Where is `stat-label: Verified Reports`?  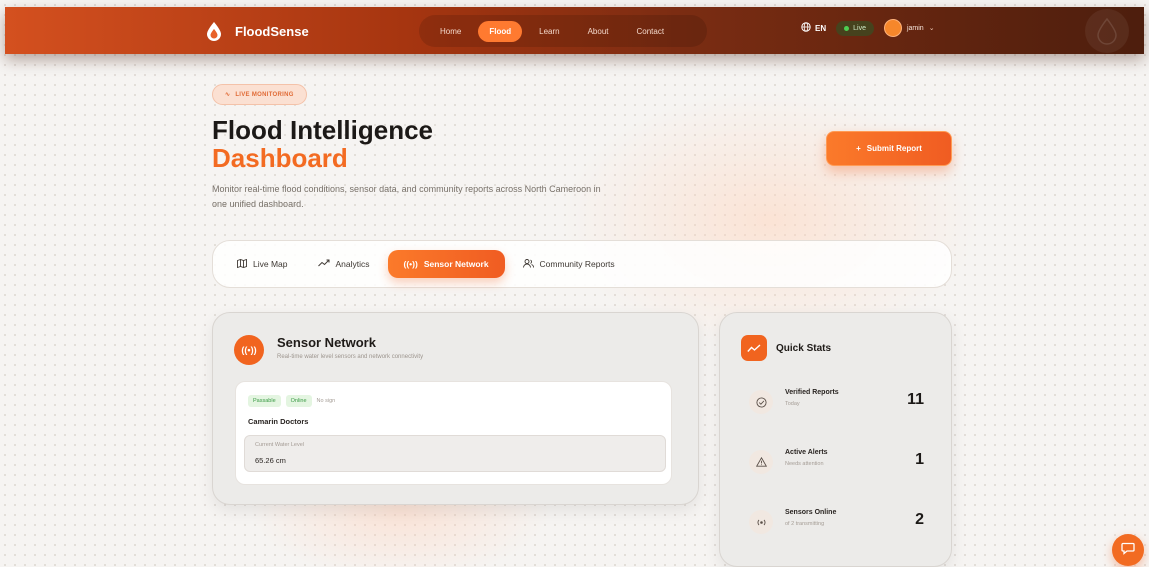 stat-label: Verified Reports is located at coordinates (812, 392).